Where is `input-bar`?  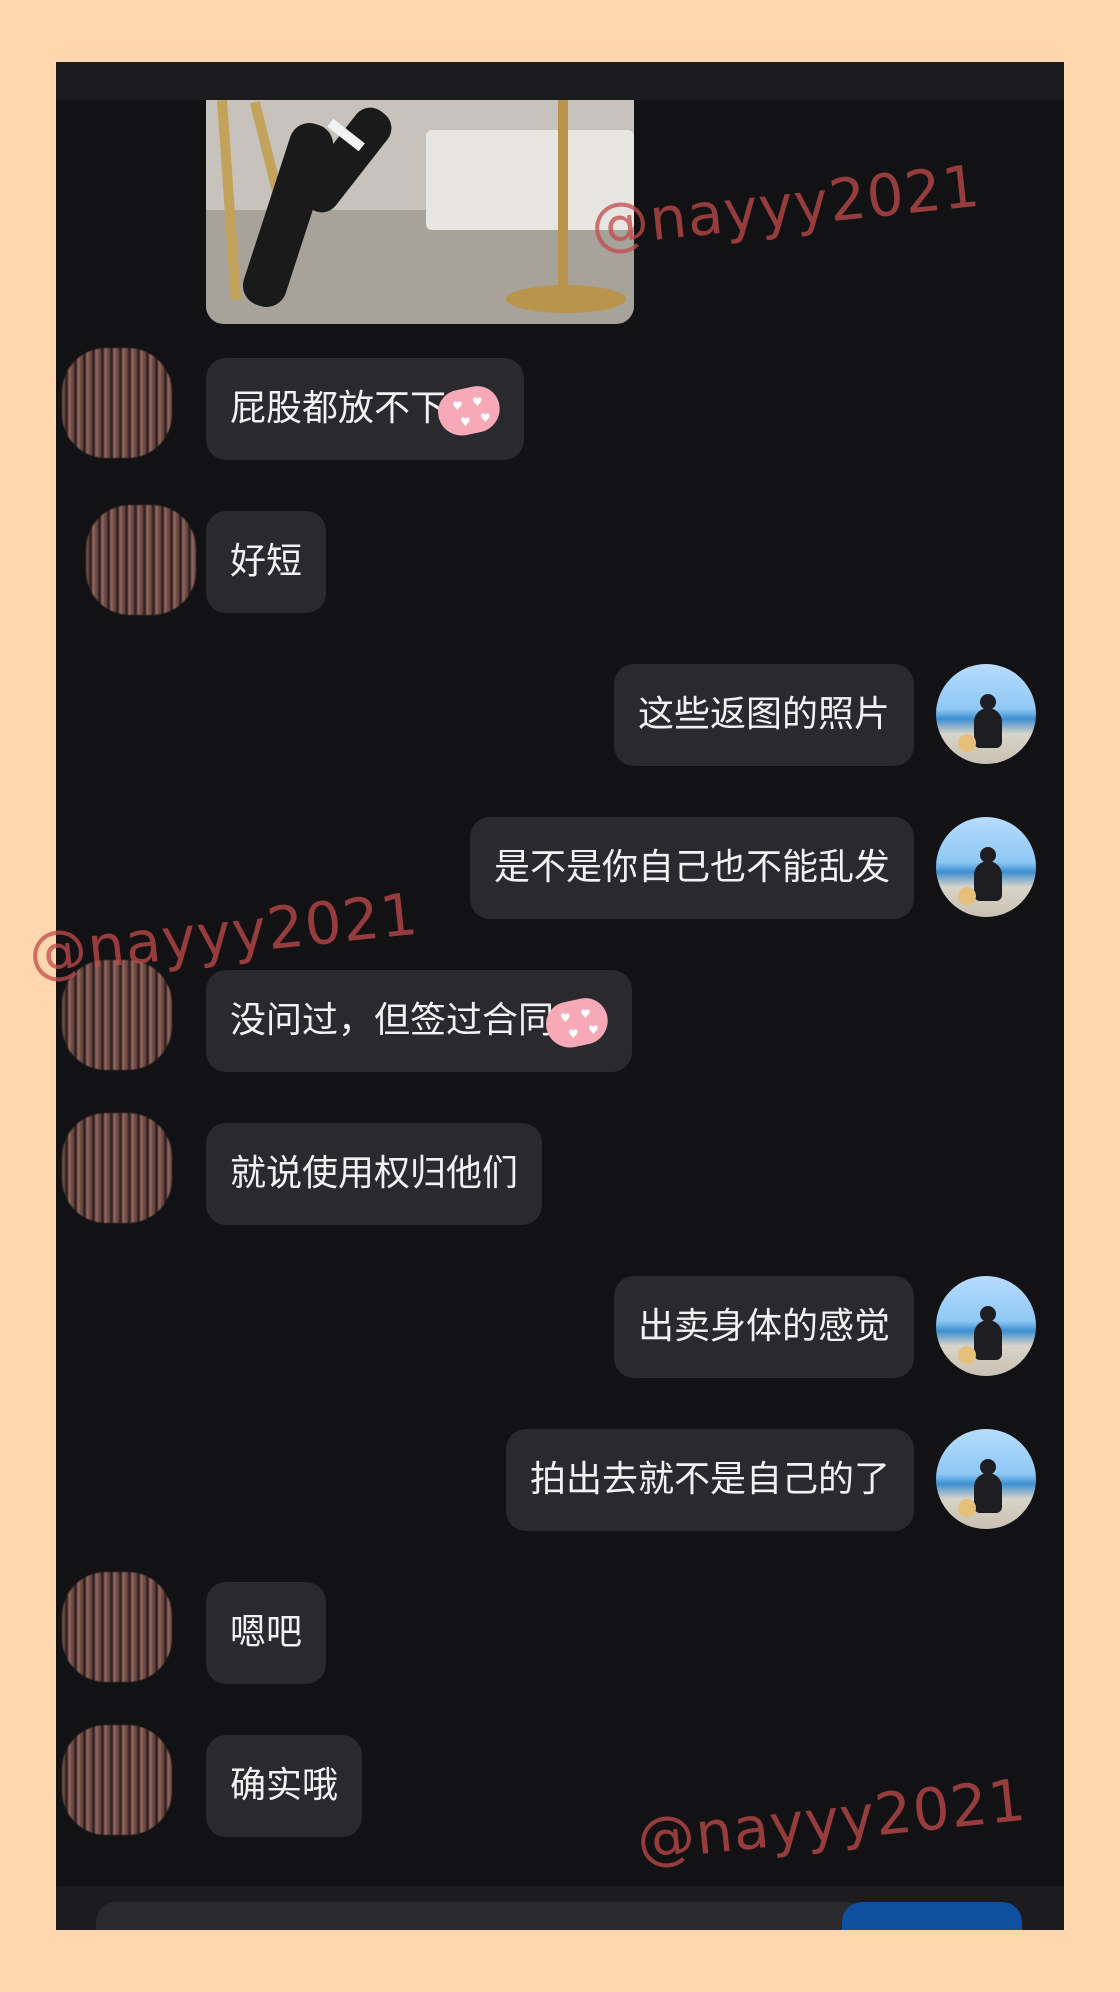
input-bar is located at coordinates (560, 1908).